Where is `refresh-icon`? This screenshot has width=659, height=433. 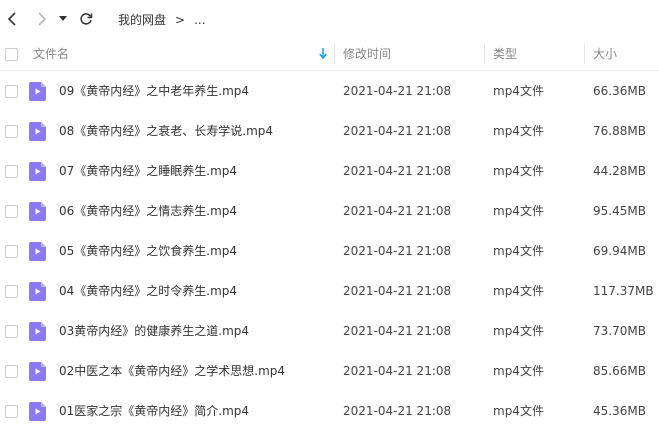 refresh-icon is located at coordinates (86, 19).